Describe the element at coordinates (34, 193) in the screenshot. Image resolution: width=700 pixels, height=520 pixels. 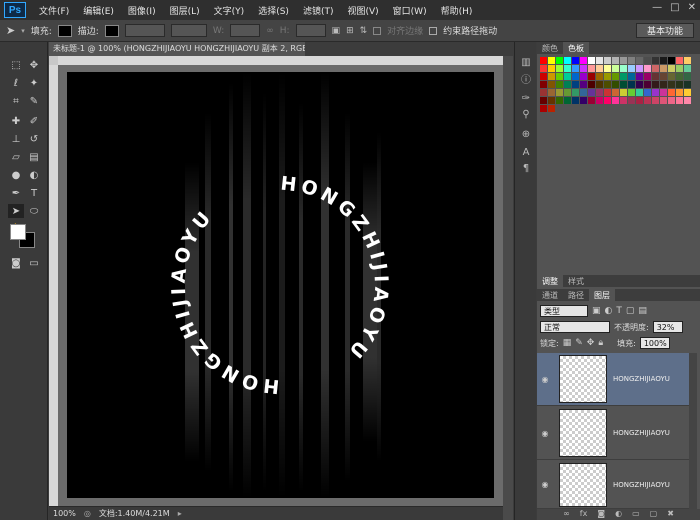
I see `type-tool-icon: T` at that location.